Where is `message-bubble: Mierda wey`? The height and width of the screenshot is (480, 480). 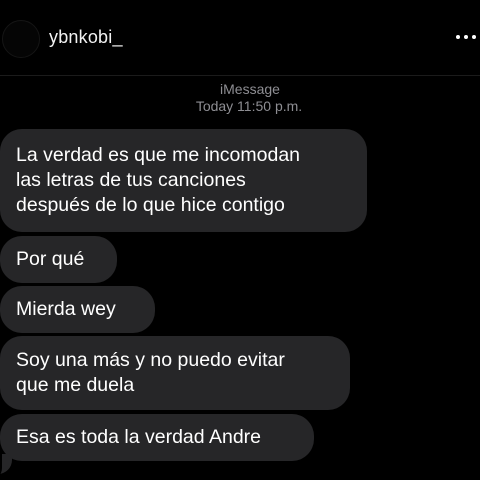 message-bubble: Mierda wey is located at coordinates (77, 309).